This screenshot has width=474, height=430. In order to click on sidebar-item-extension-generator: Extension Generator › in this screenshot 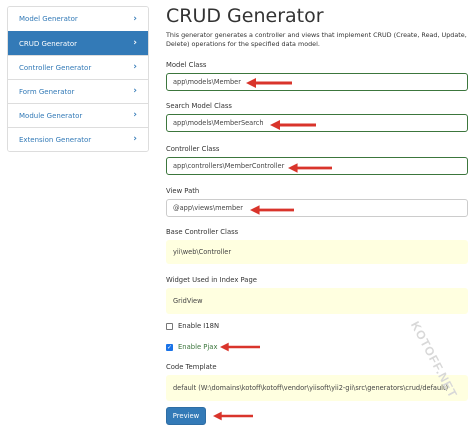, I will do `click(78, 139)`.